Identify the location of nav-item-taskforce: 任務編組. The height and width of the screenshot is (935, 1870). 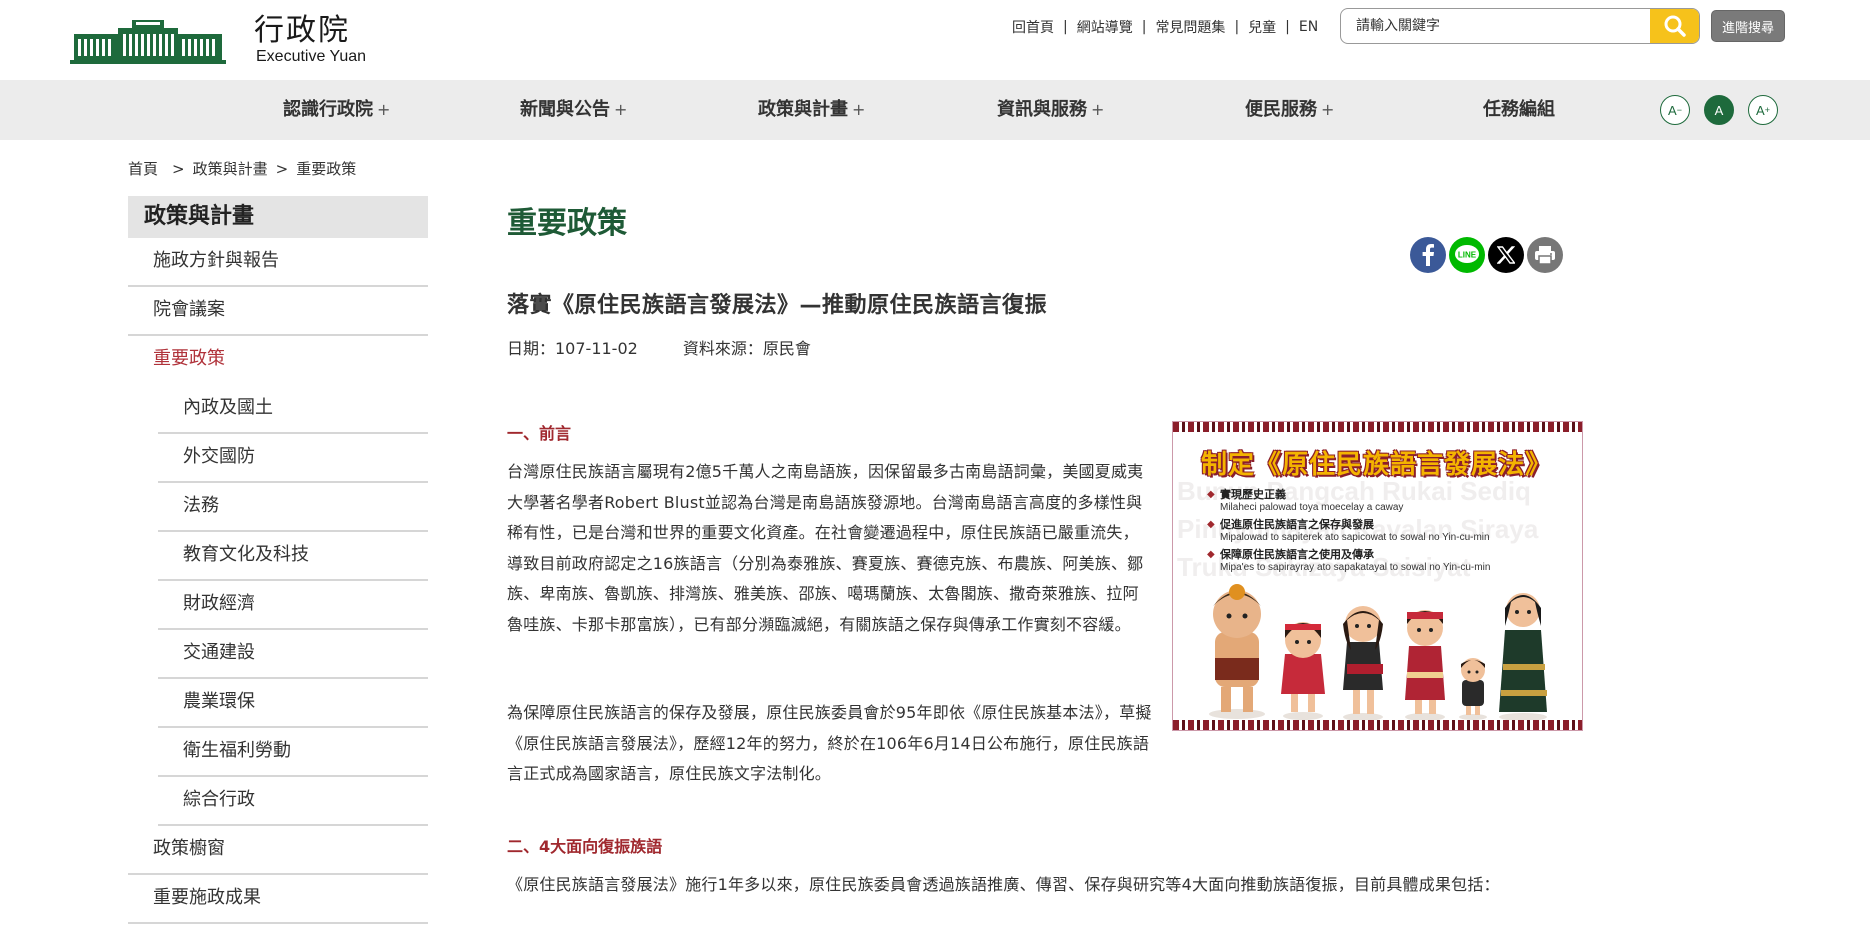
(1521, 110).